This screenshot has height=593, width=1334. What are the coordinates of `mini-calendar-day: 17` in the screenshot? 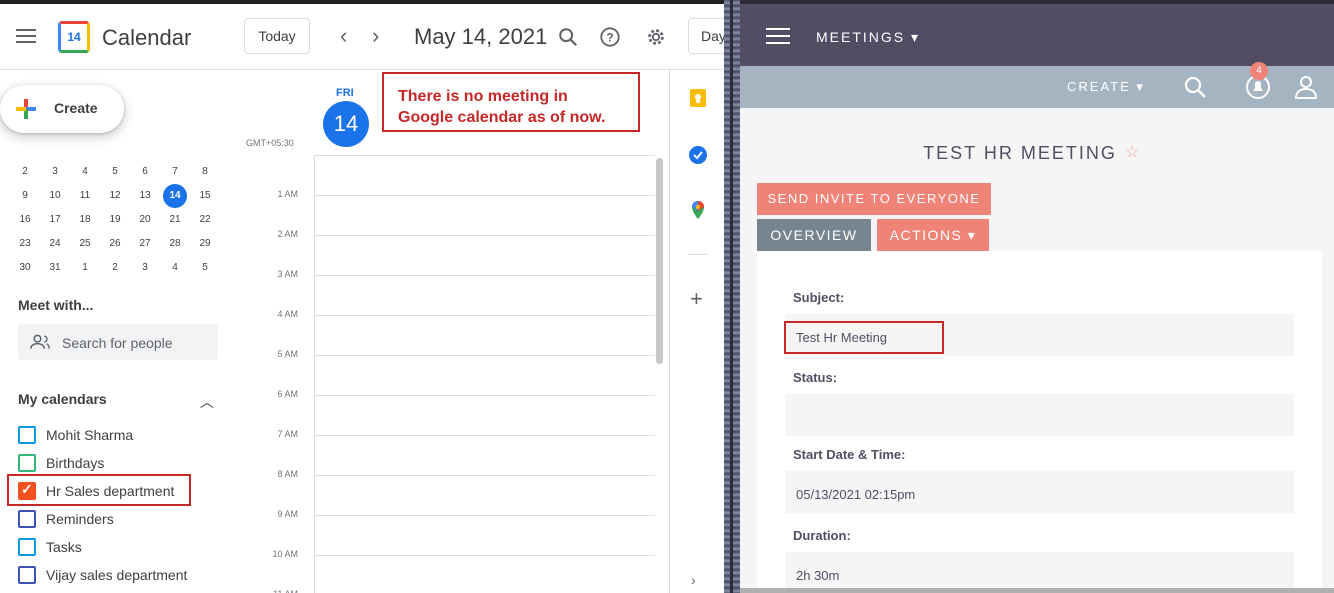 It's located at (55, 220).